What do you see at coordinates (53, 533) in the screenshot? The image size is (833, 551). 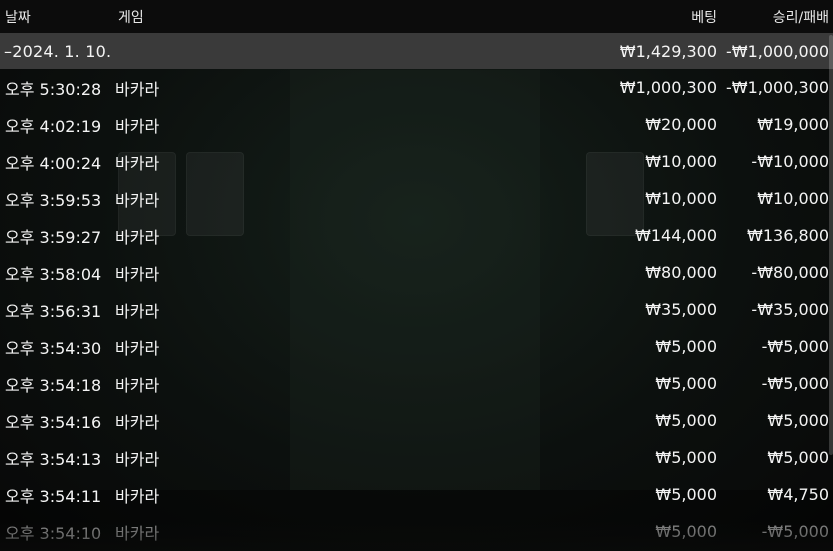 I see `row-time: 오후 3:54:10` at bounding box center [53, 533].